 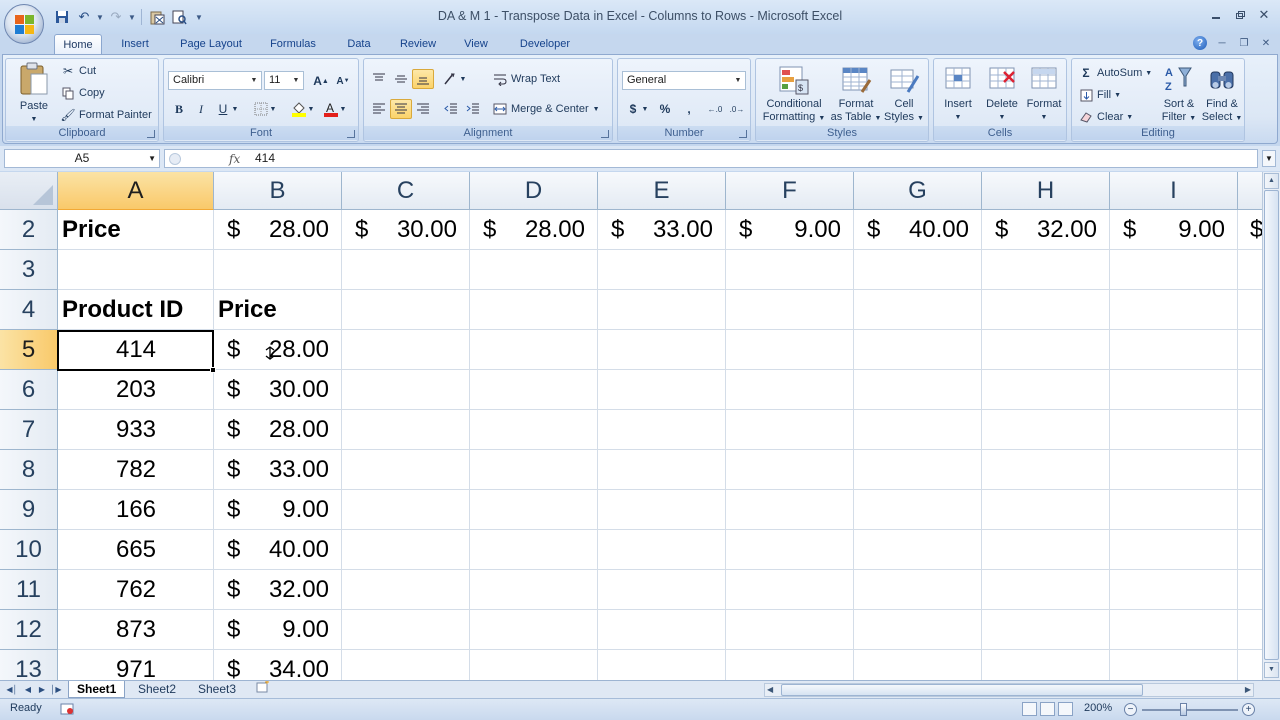 I want to click on column-header-e: E, so click(x=662, y=191).